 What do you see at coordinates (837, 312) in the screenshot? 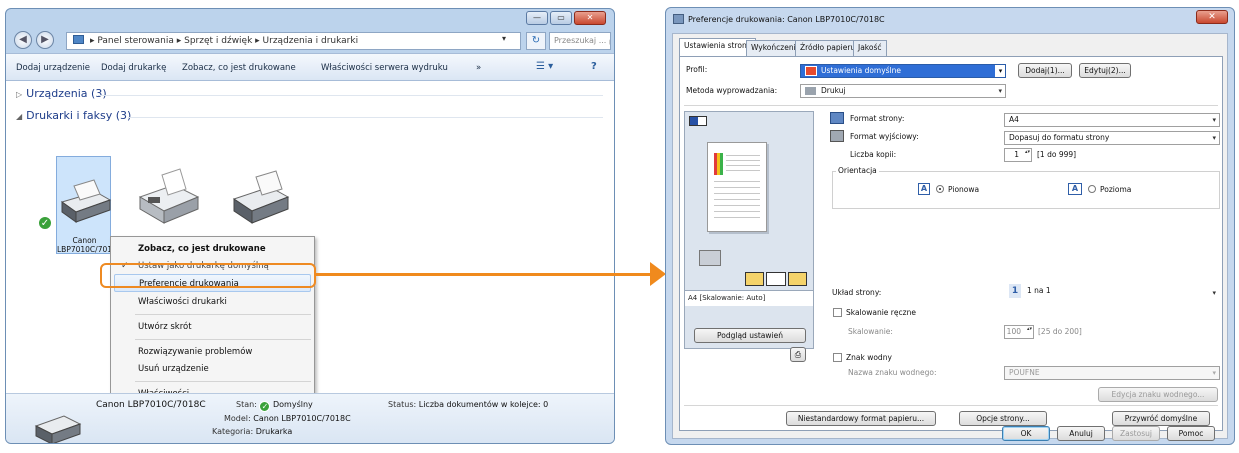
I see `manual-scaling-checkbox` at bounding box center [837, 312].